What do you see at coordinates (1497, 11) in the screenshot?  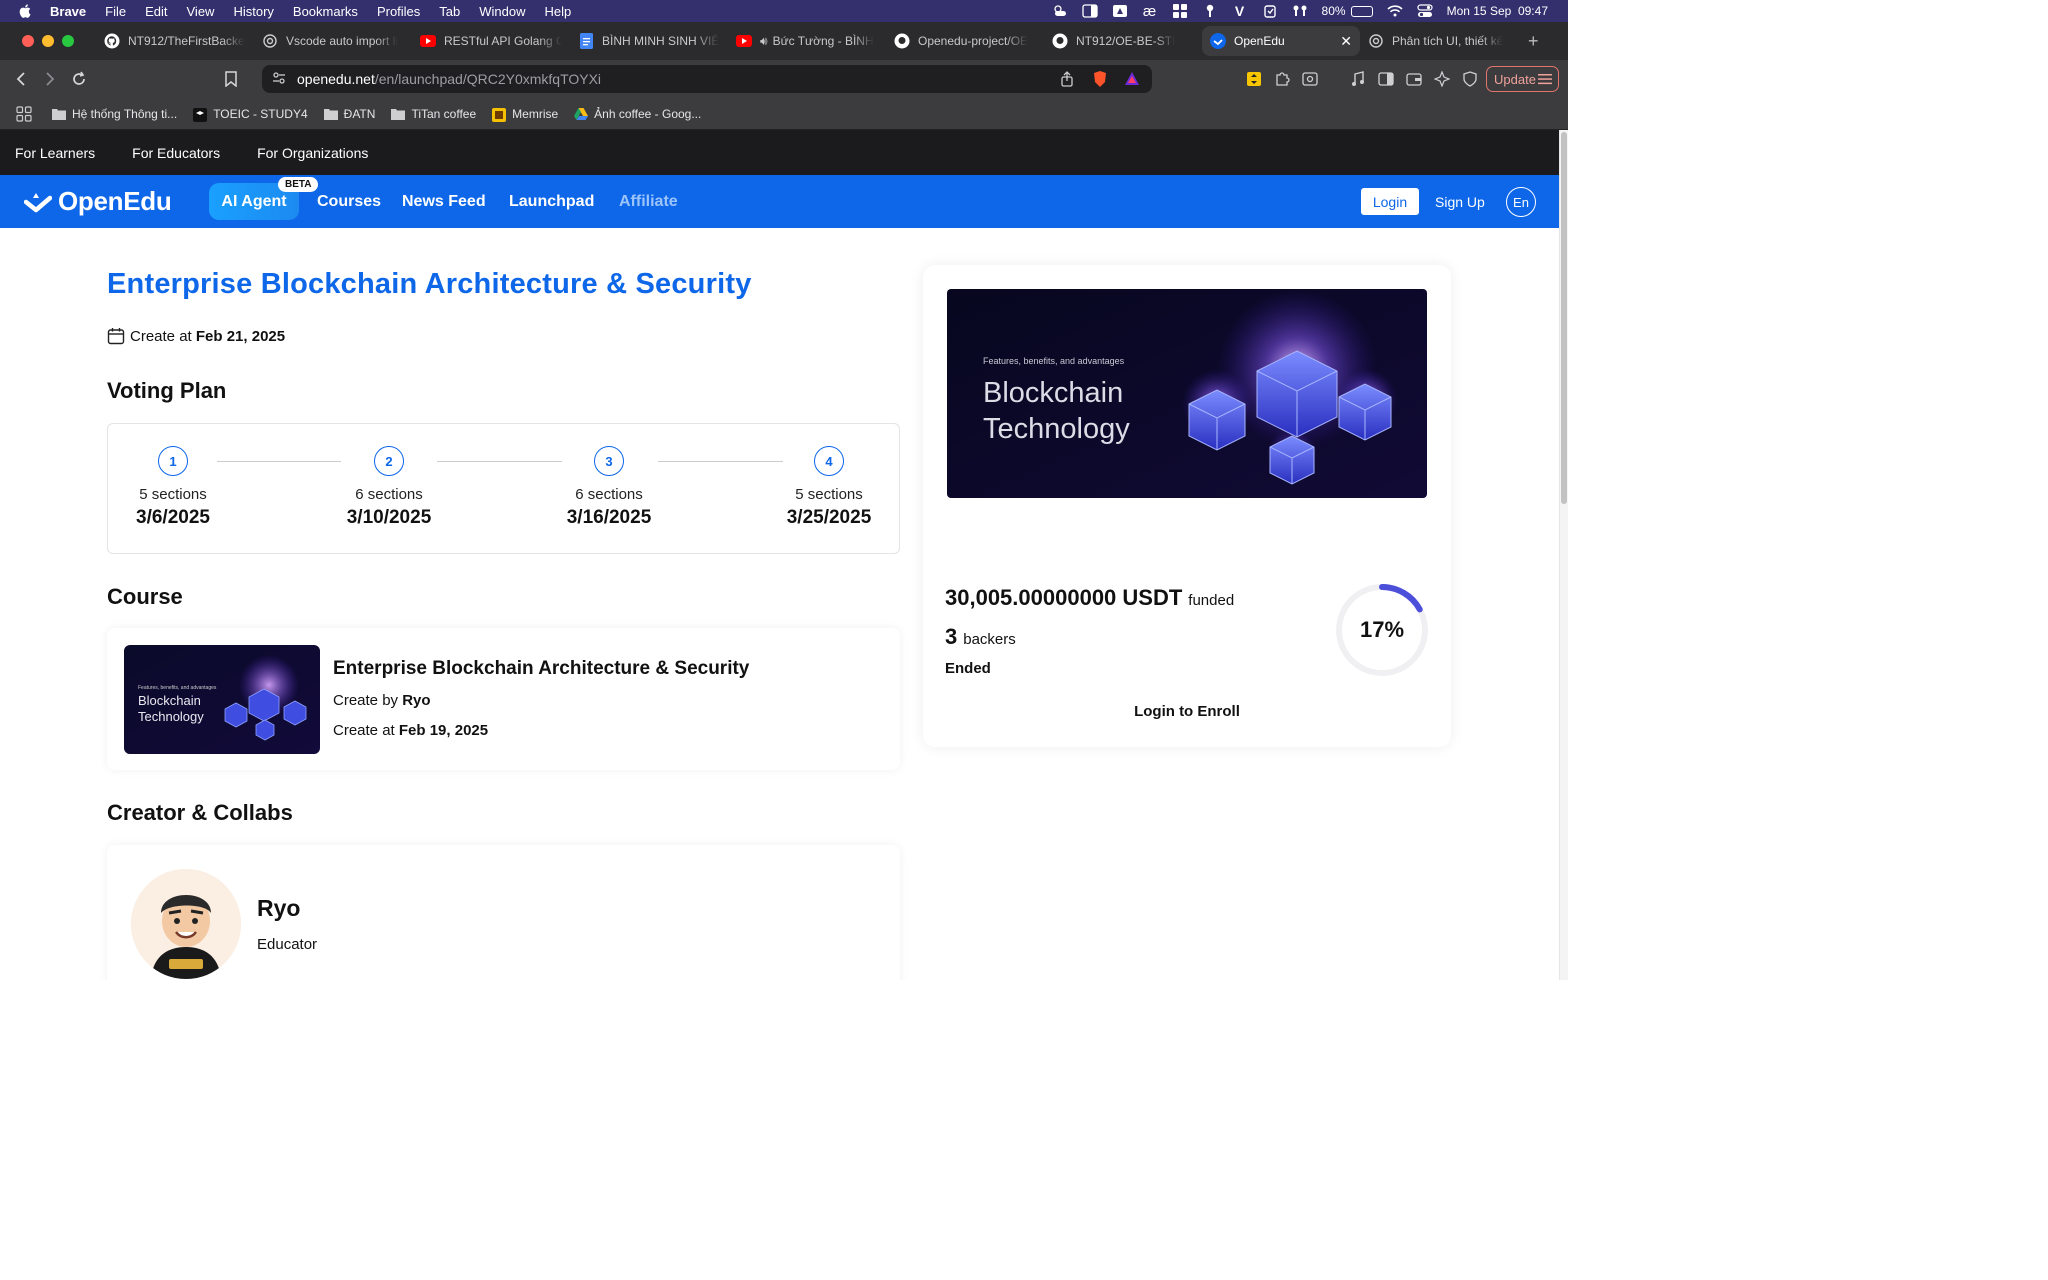 I see `menubar-clock: Mon 15 Sep 09:47` at bounding box center [1497, 11].